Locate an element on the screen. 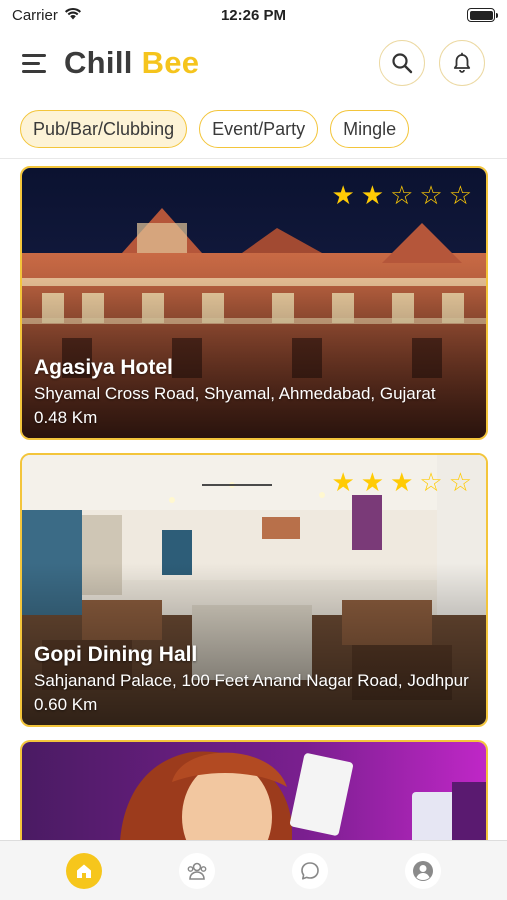 The width and height of the screenshot is (507, 900). venue-distance: 0.48 Km is located at coordinates (66, 417).